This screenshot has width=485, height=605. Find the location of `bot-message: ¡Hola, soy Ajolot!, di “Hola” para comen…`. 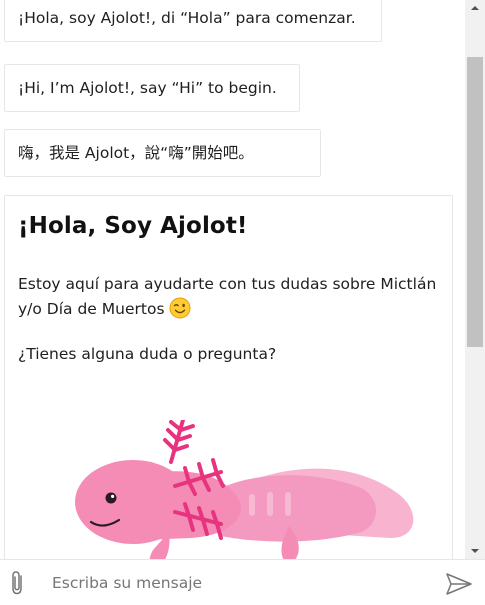

bot-message: ¡Hola, soy Ajolot!, di “Hola” para comen… is located at coordinates (193, 21).